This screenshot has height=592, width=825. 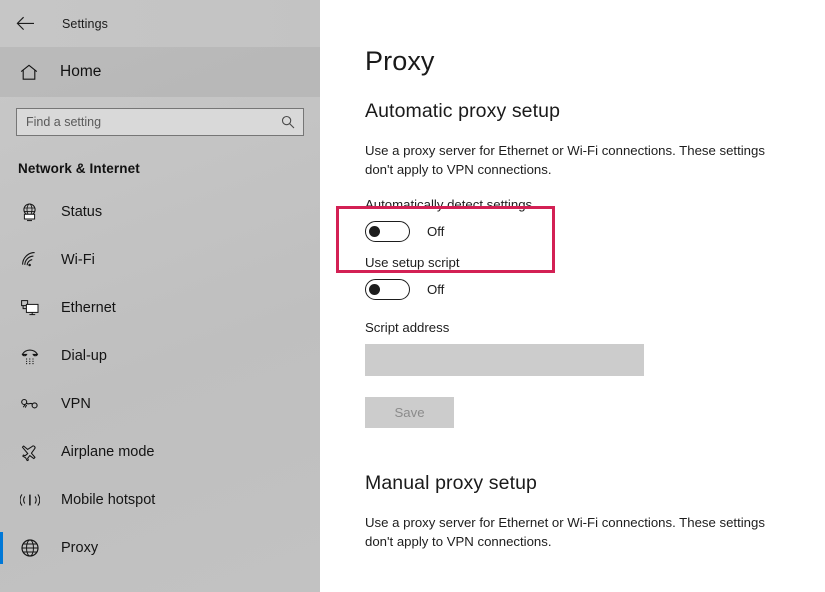 What do you see at coordinates (84, 356) in the screenshot?
I see `sidebar-item-label: Dial-up` at bounding box center [84, 356].